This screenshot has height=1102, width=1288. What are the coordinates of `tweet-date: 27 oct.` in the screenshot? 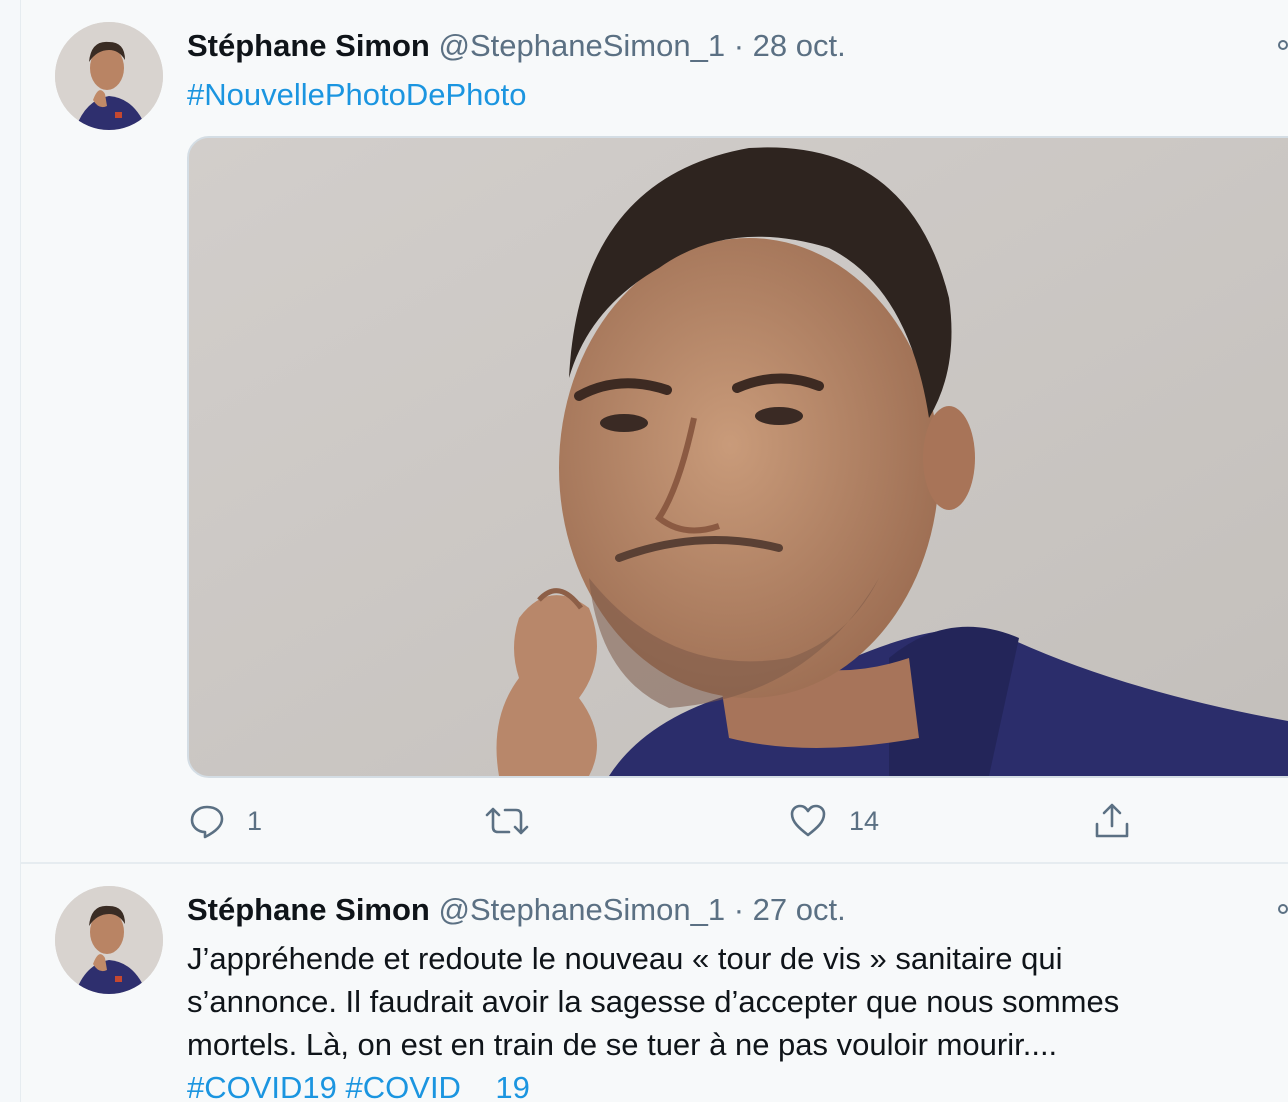 It's located at (799, 909).